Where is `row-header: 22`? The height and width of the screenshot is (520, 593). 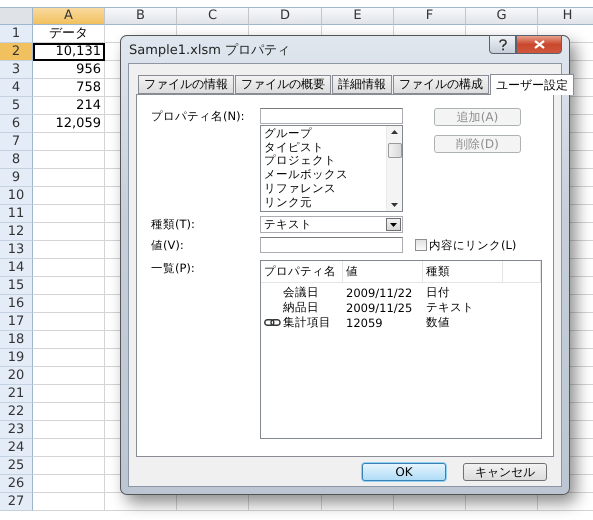
row-header: 22 is located at coordinates (16, 412).